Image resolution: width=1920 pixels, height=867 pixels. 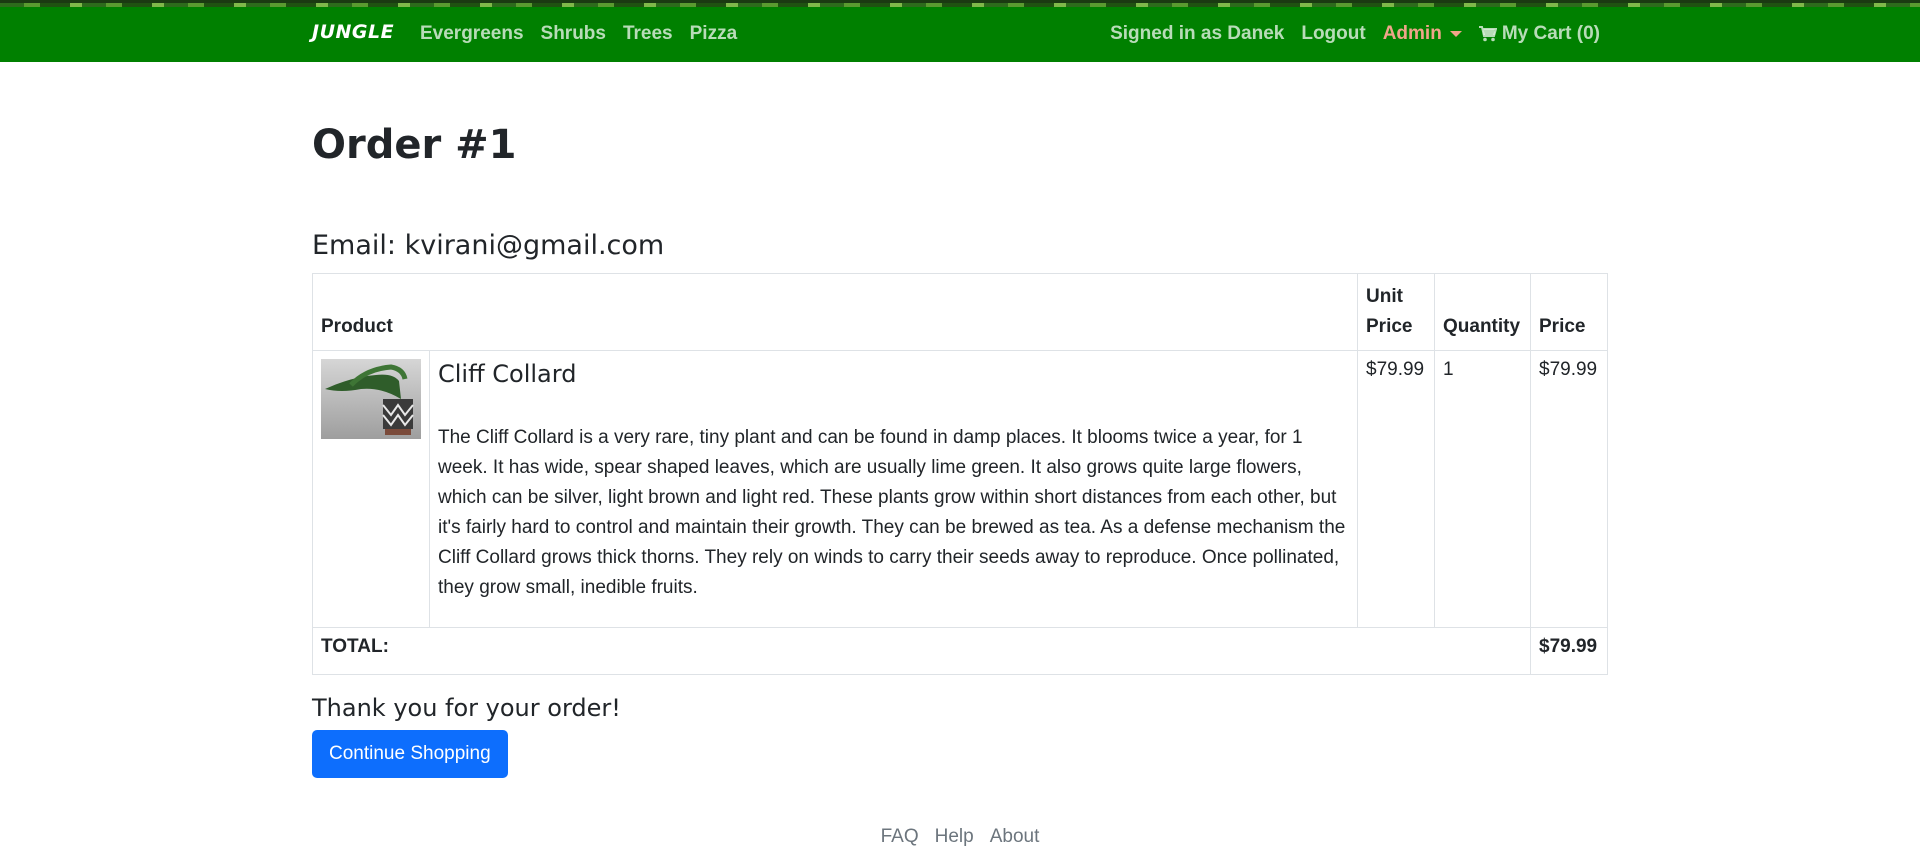 What do you see at coordinates (1482, 489) in the screenshot?
I see `quantity-cell: 1` at bounding box center [1482, 489].